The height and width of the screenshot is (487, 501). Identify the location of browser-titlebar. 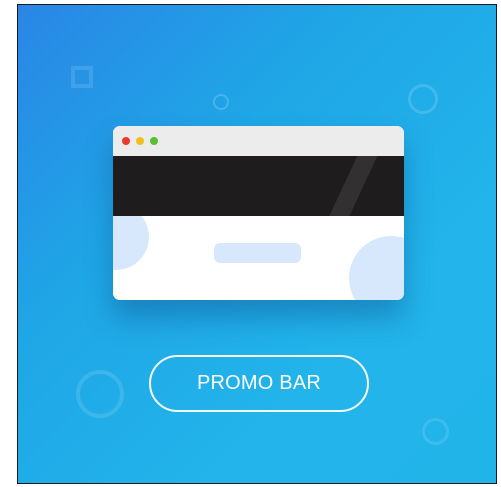
(258, 141).